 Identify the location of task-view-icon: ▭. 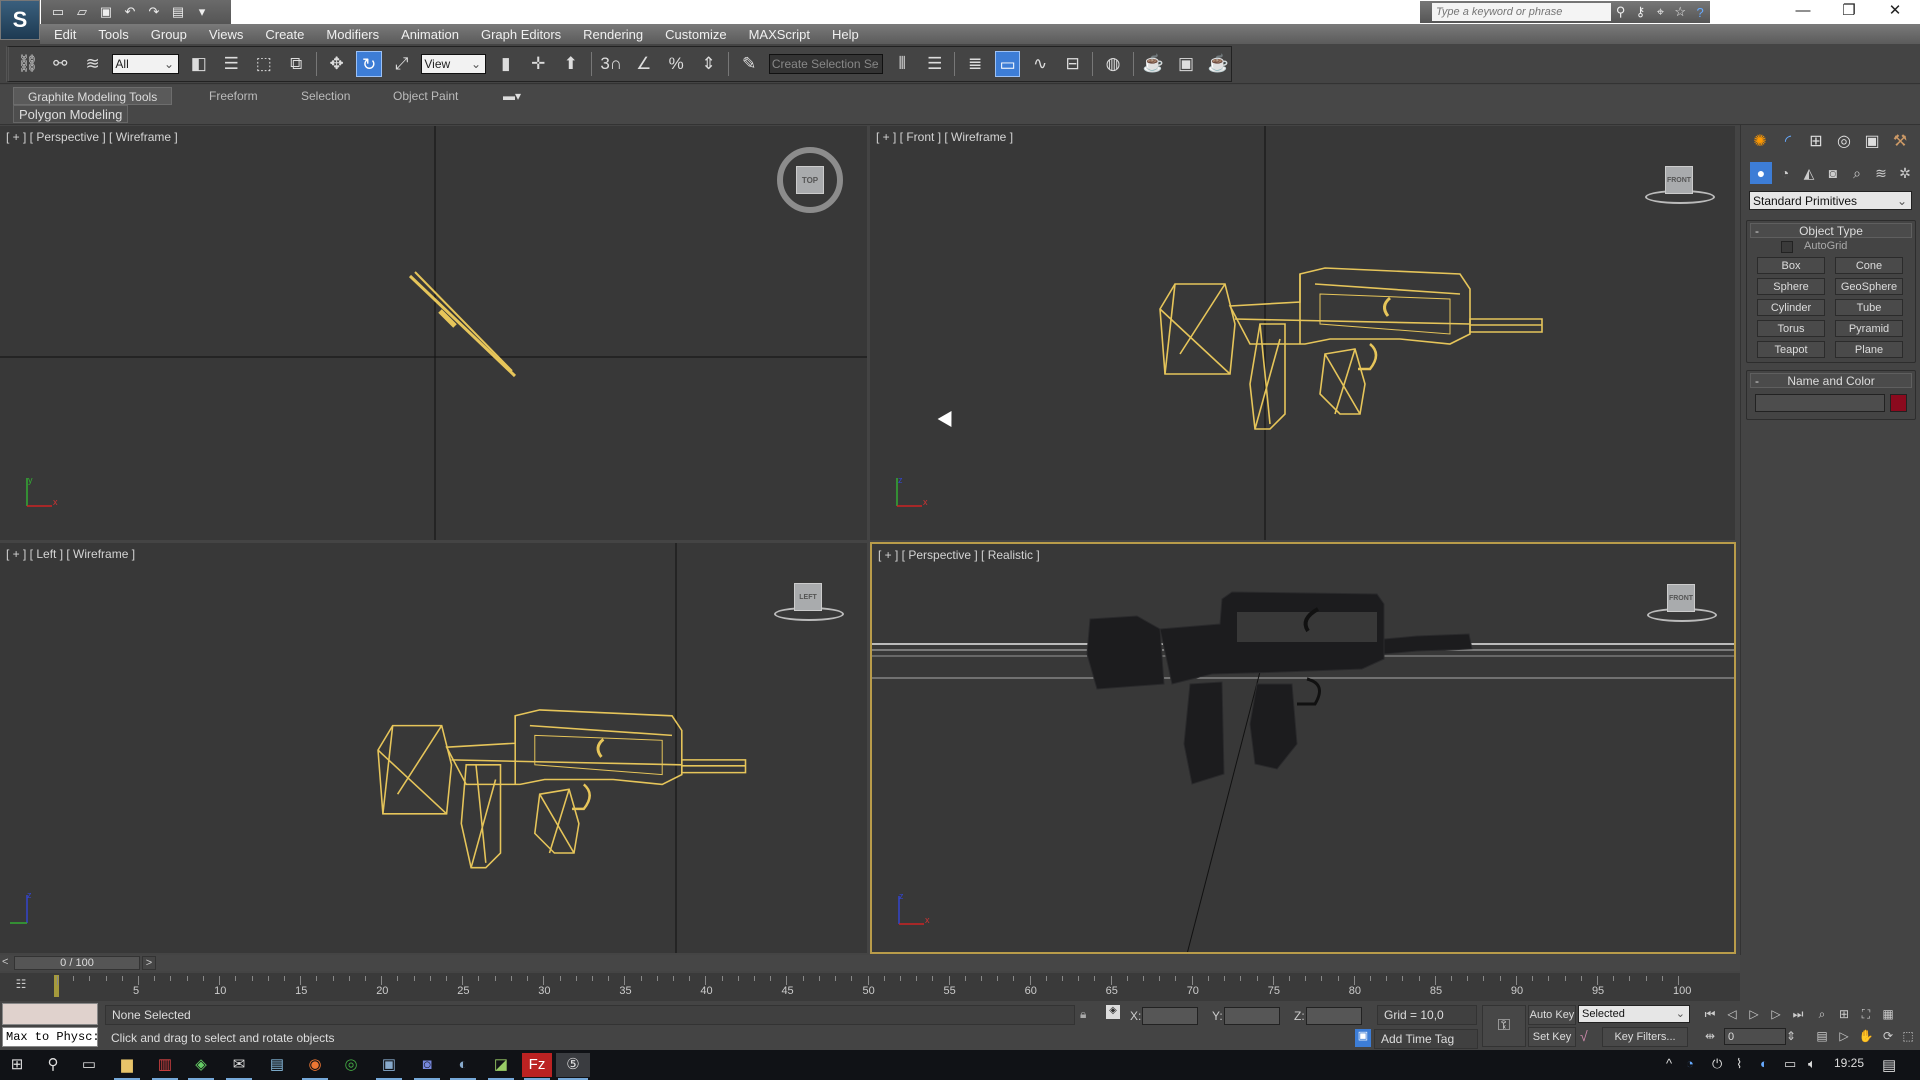
(89, 1065).